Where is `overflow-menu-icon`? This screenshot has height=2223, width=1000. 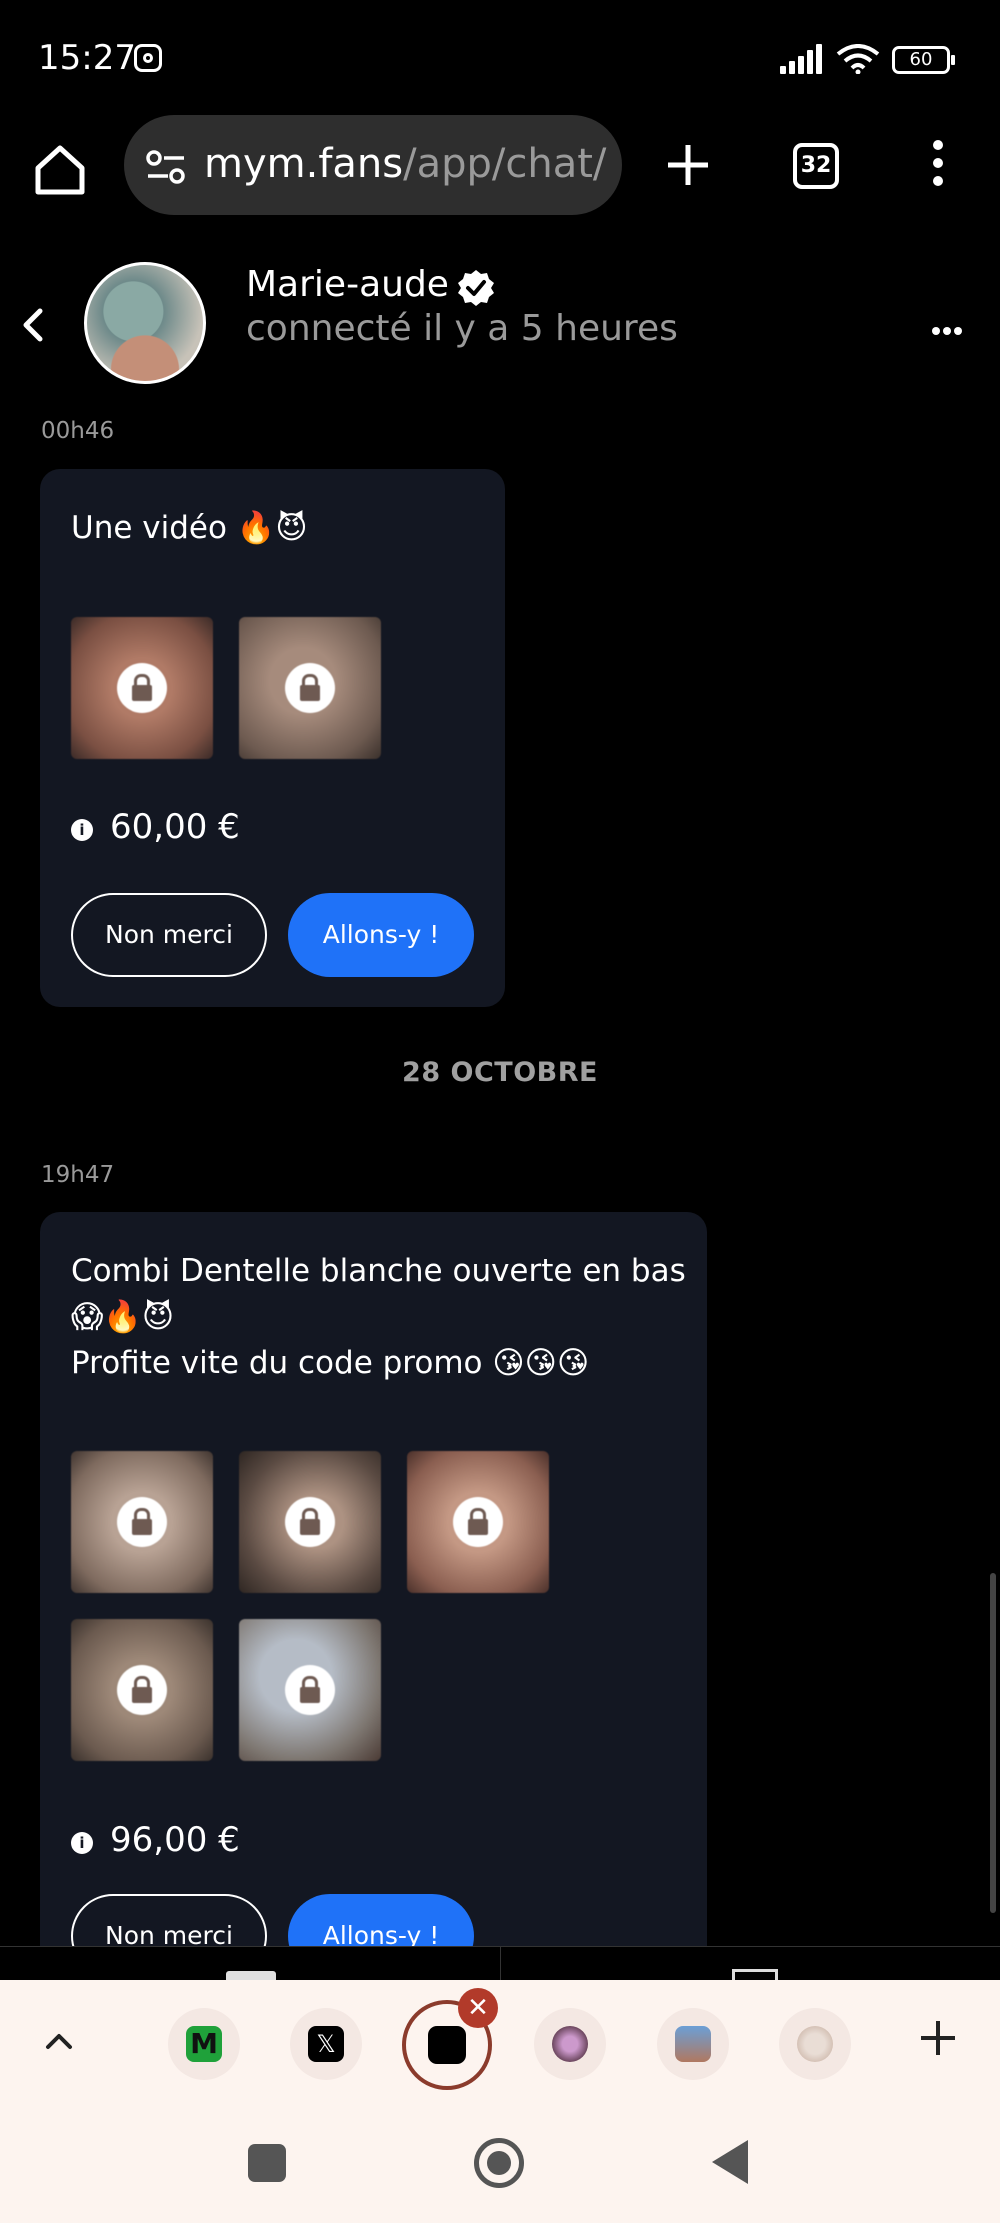 overflow-menu-icon is located at coordinates (938, 165).